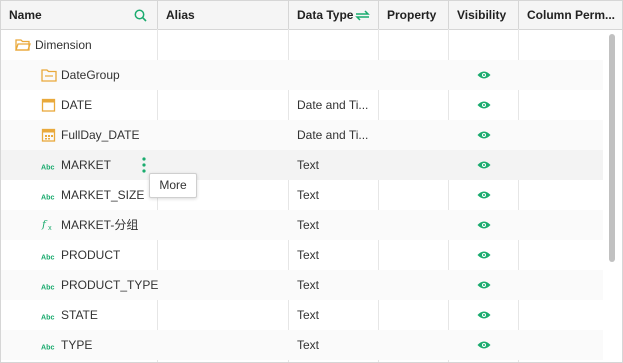 Image resolution: width=623 pixels, height=363 pixels. Describe the element at coordinates (49, 75) in the screenshot. I see `folder-icon` at that location.